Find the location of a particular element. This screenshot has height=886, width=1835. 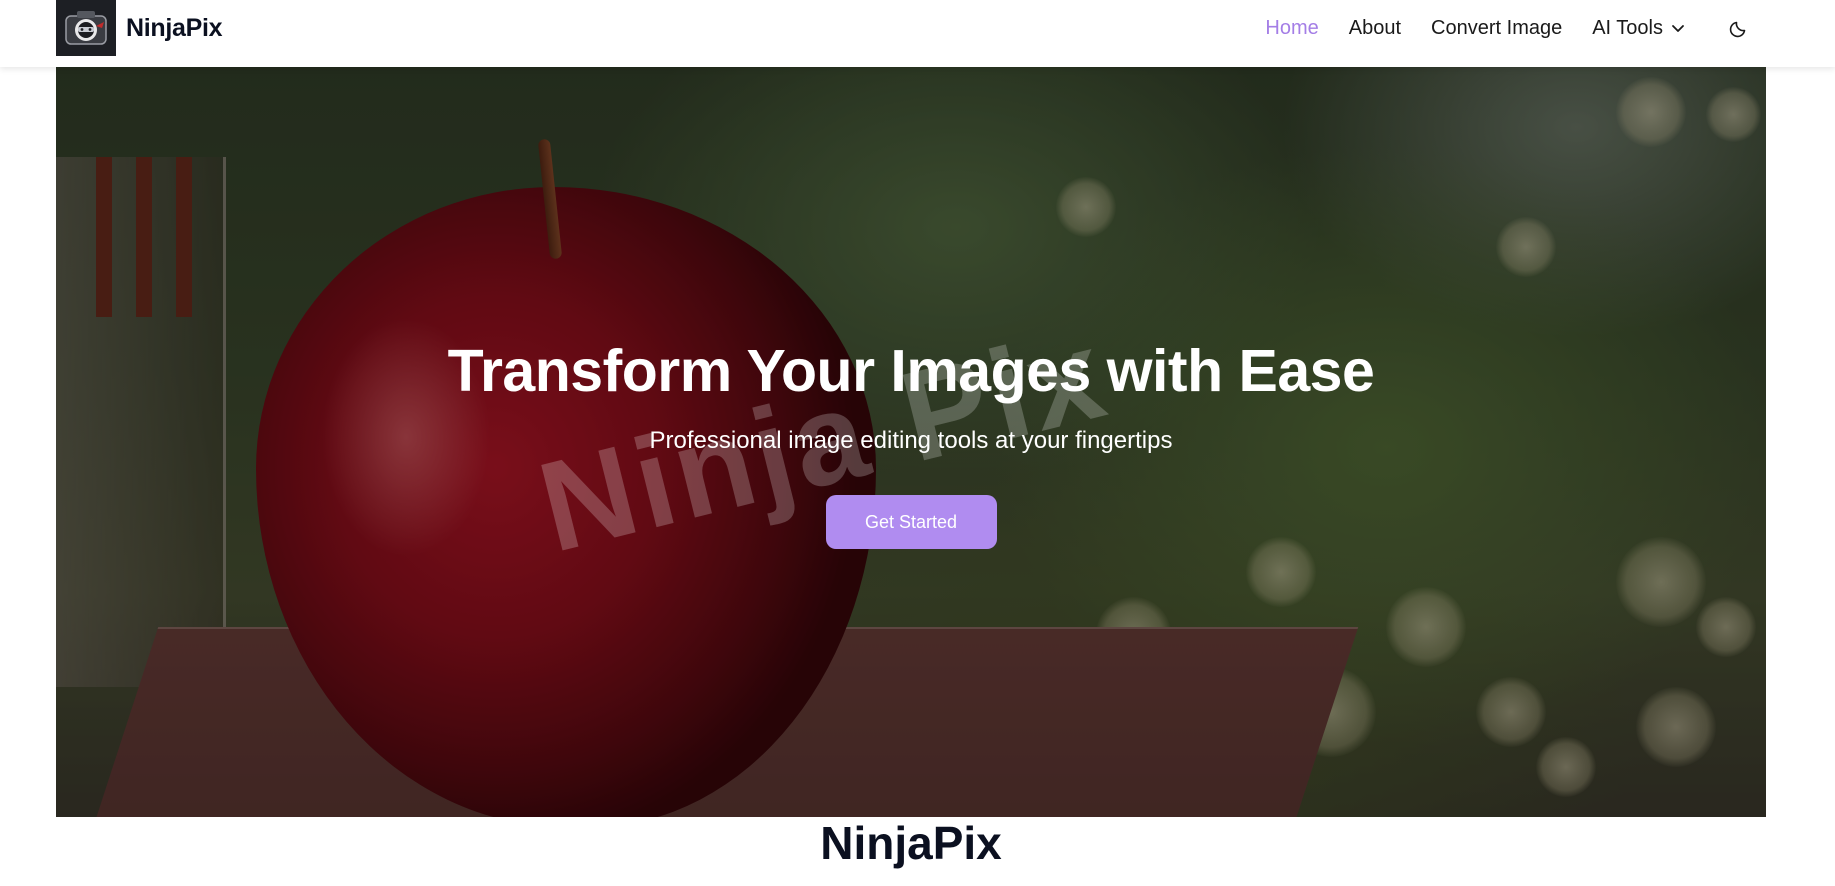

nav-dropdown-label: AI Tools is located at coordinates (1627, 27).